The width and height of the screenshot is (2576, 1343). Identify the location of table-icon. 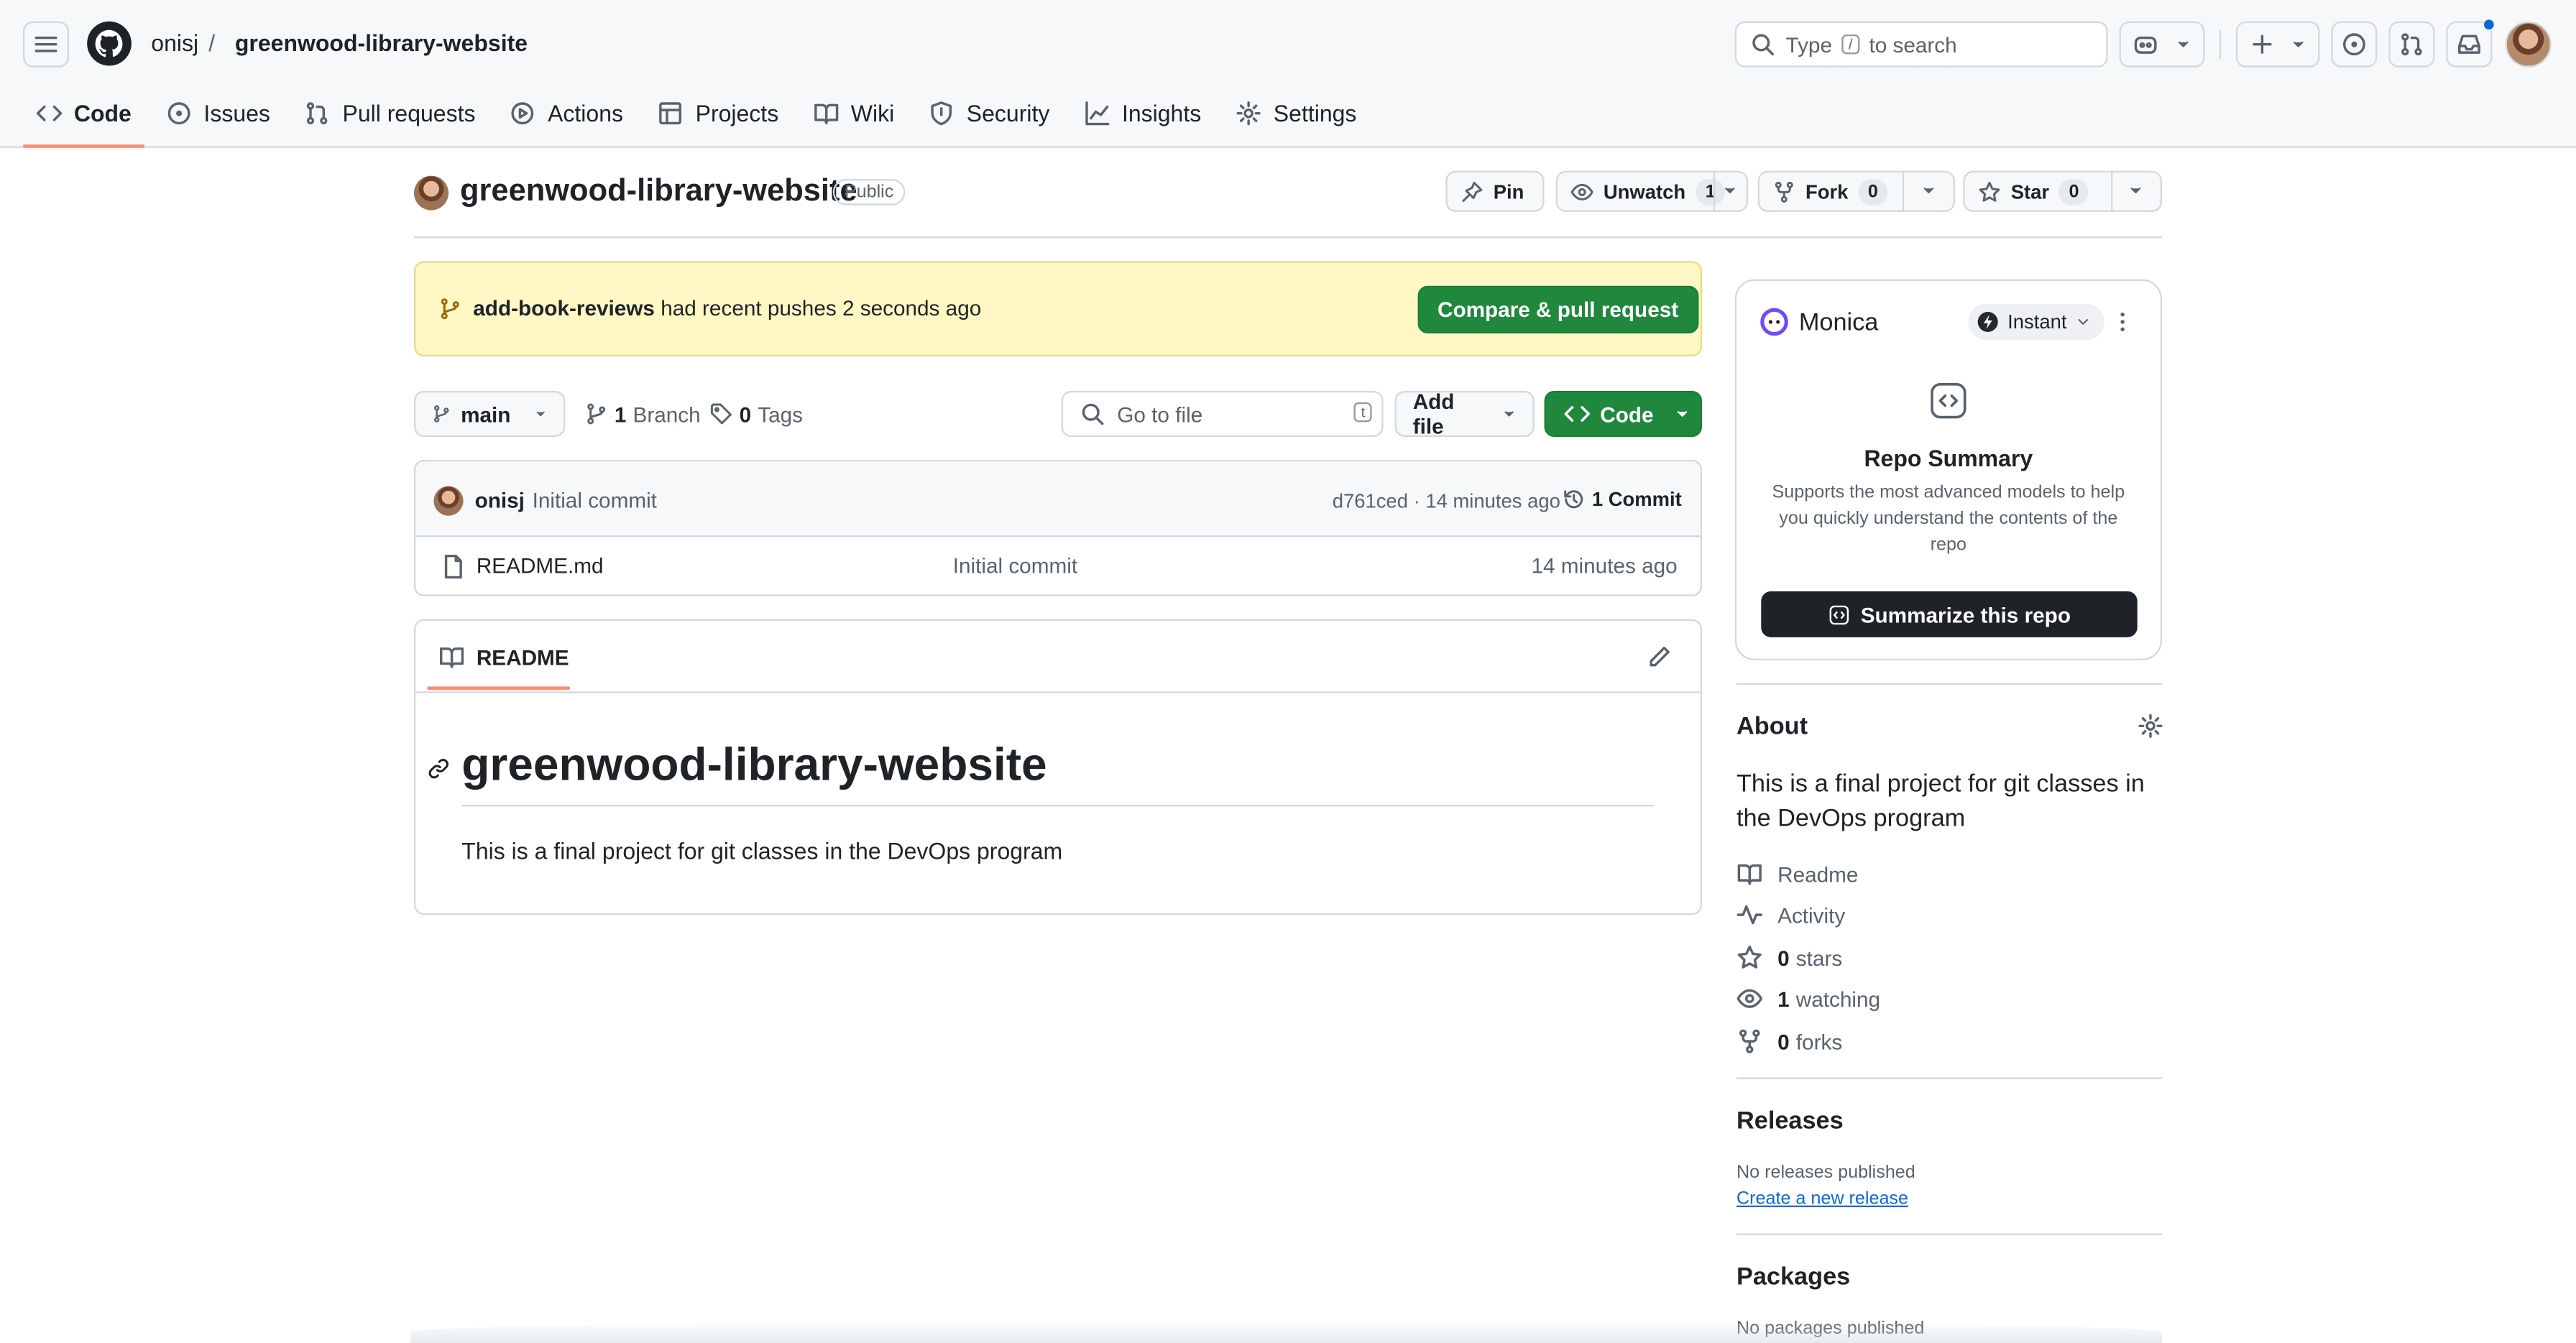
(670, 113).